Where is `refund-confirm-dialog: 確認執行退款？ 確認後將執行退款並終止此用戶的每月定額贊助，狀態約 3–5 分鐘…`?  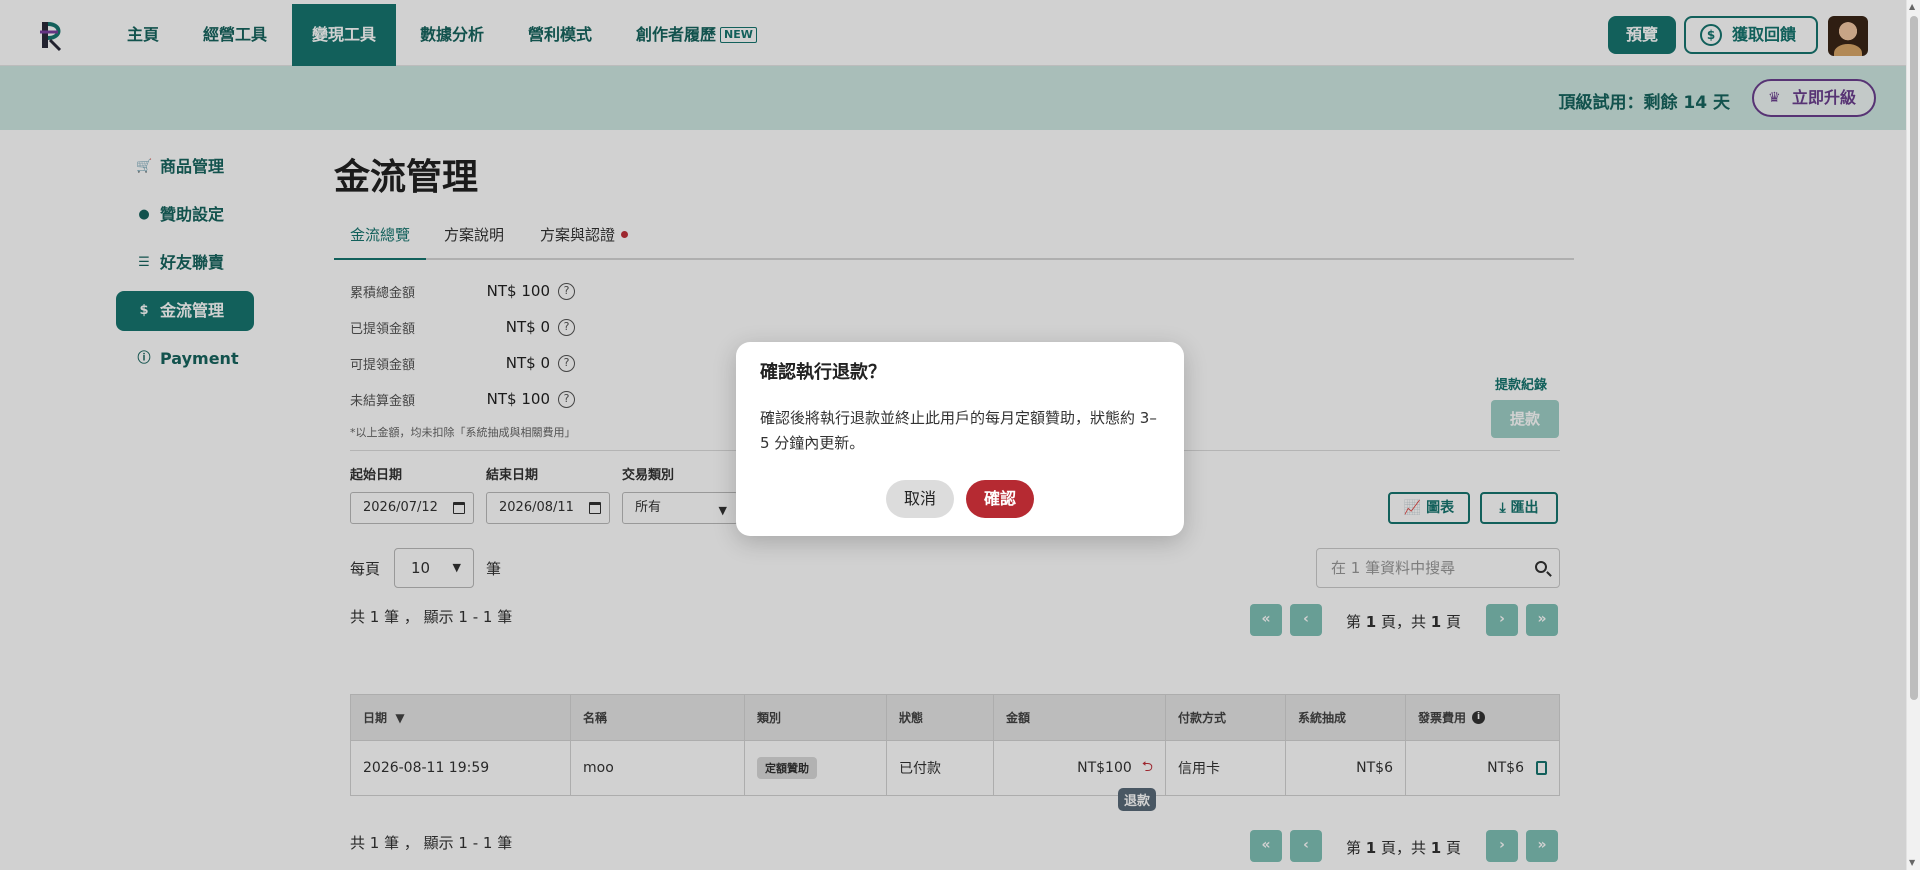 refund-confirm-dialog: 確認執行退款？ 確認後將執行退款並終止此用戶的每月定額贊助，狀態約 3–5 分鐘… is located at coordinates (960, 439).